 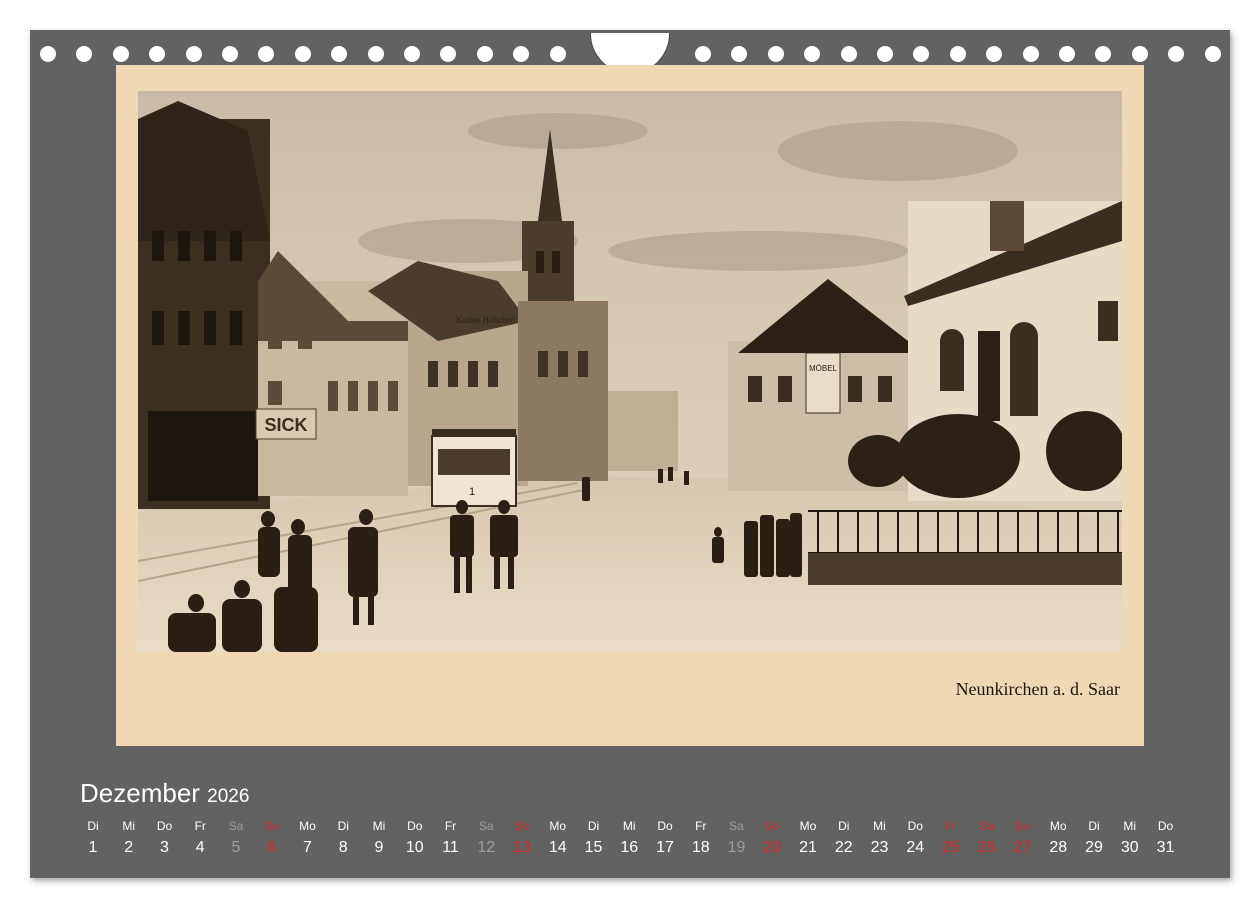 I want to click on day-number: 23, so click(x=879, y=847).